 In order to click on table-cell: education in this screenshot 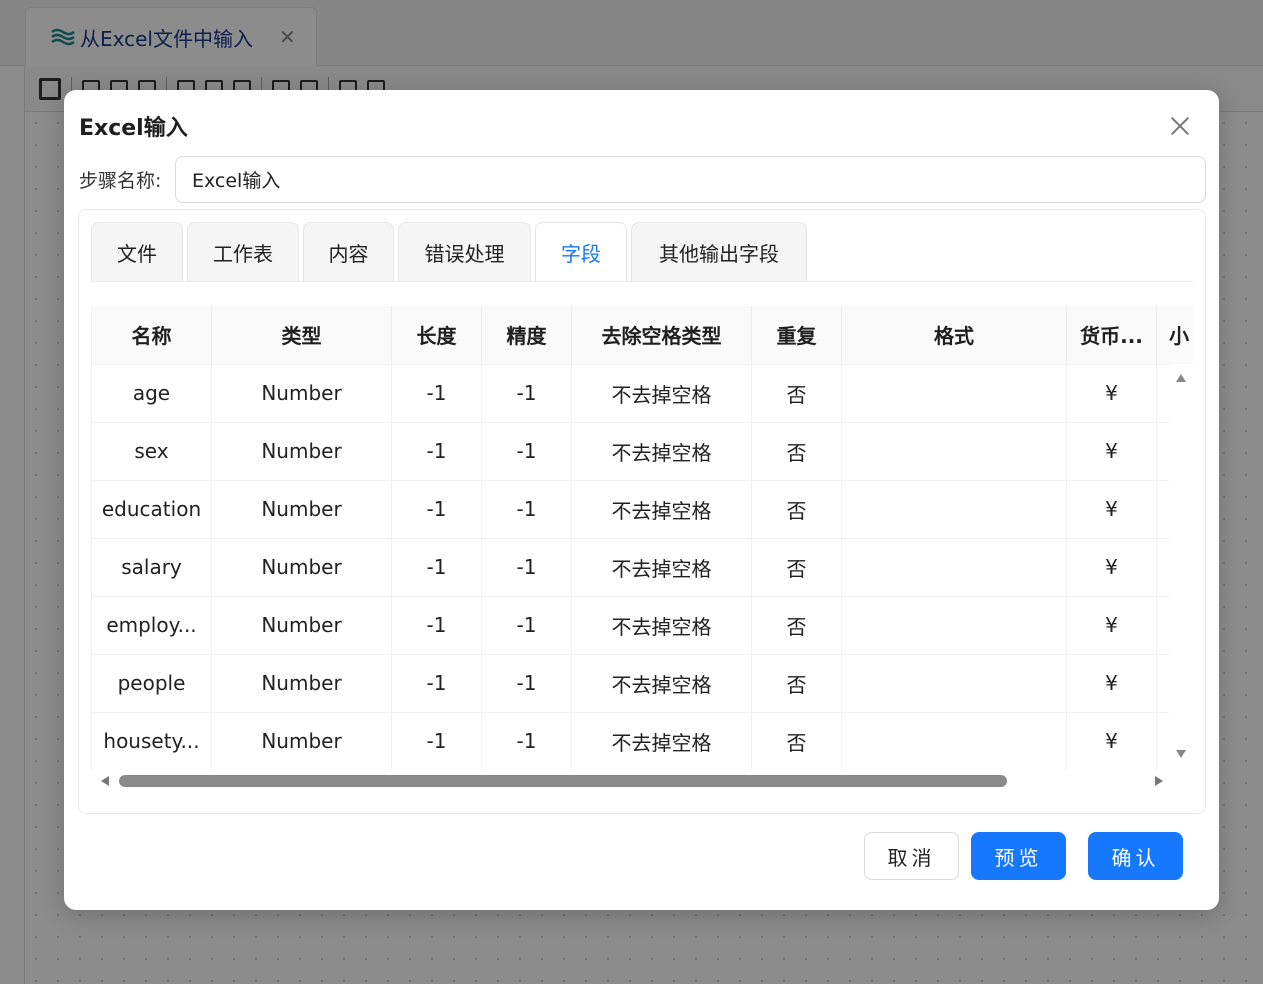, I will do `click(151, 509)`.